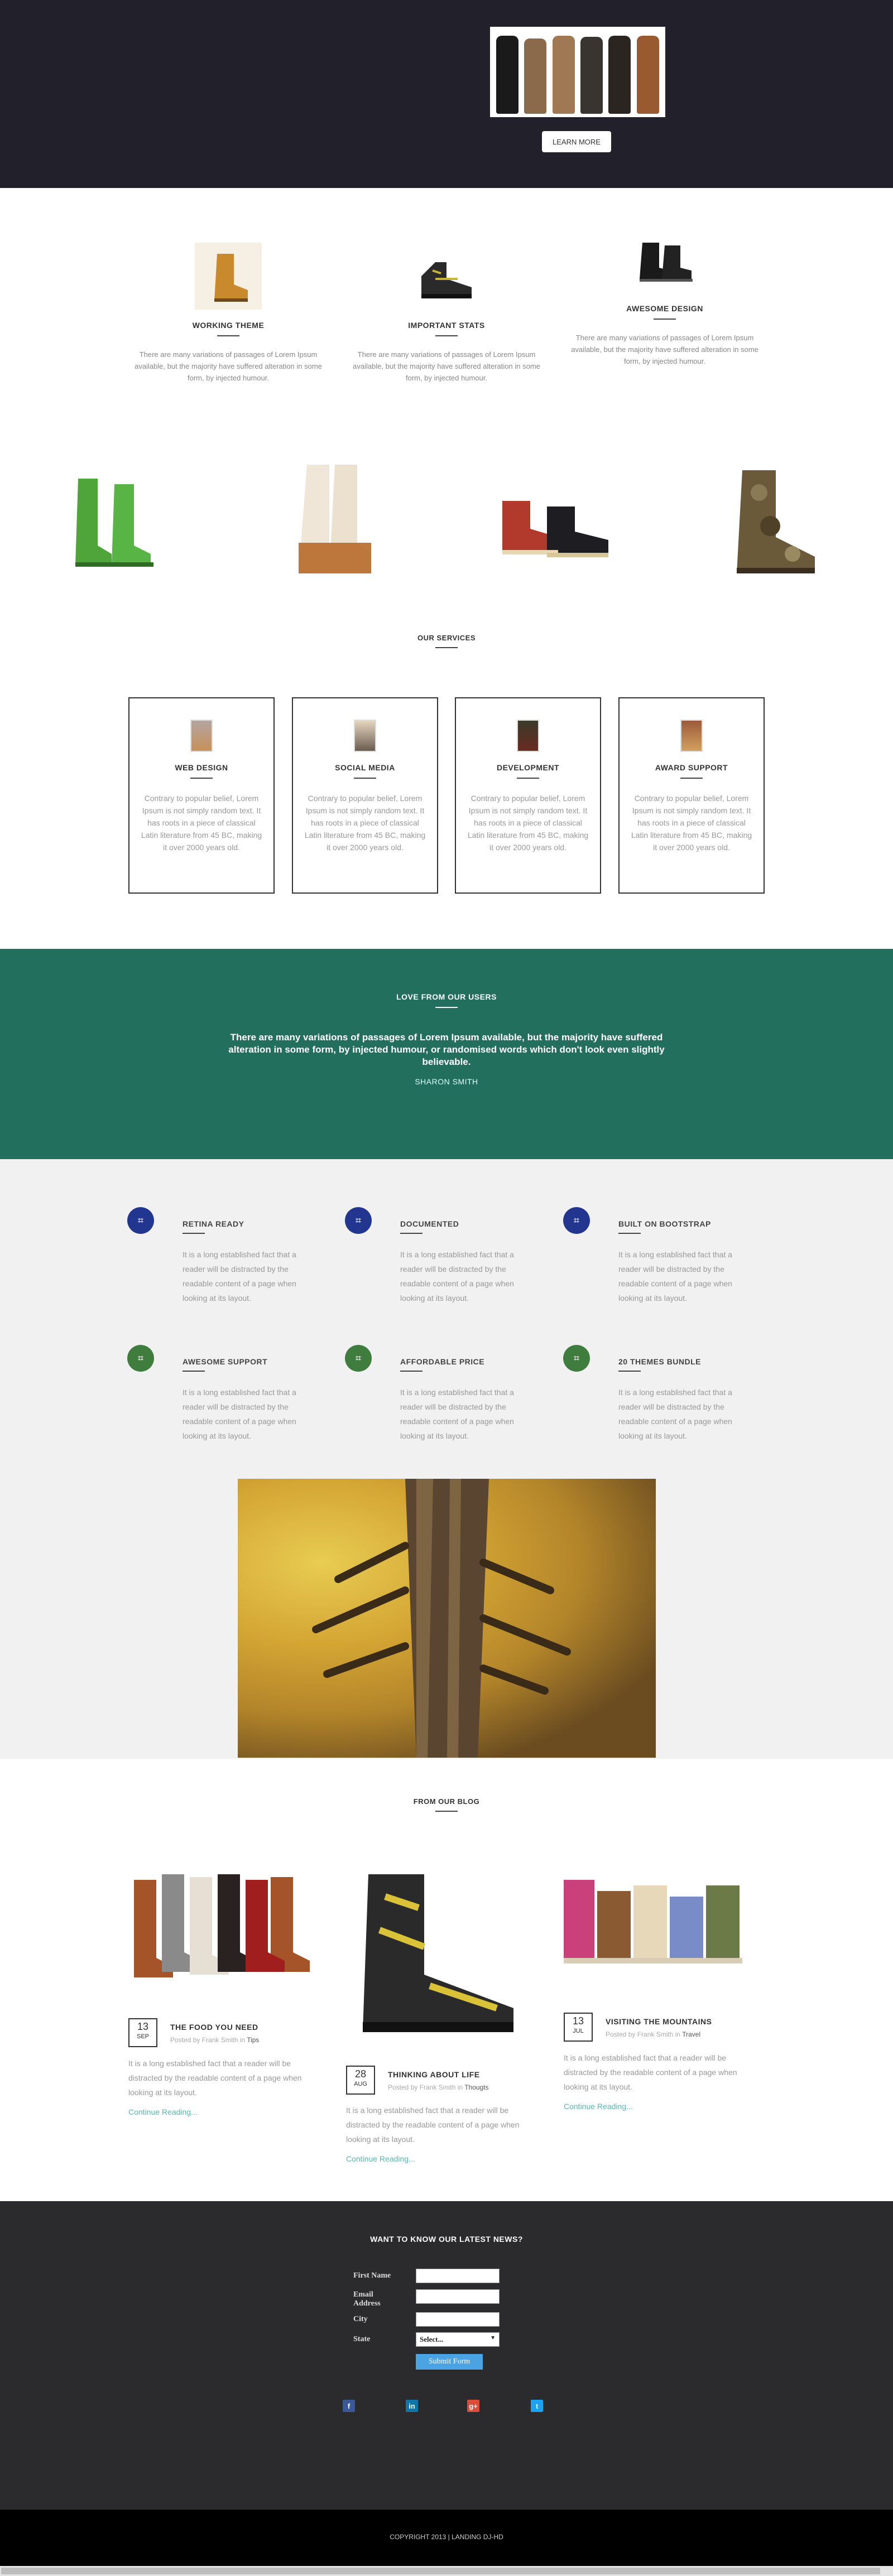  I want to click on tree-bark-image, so click(447, 1618).